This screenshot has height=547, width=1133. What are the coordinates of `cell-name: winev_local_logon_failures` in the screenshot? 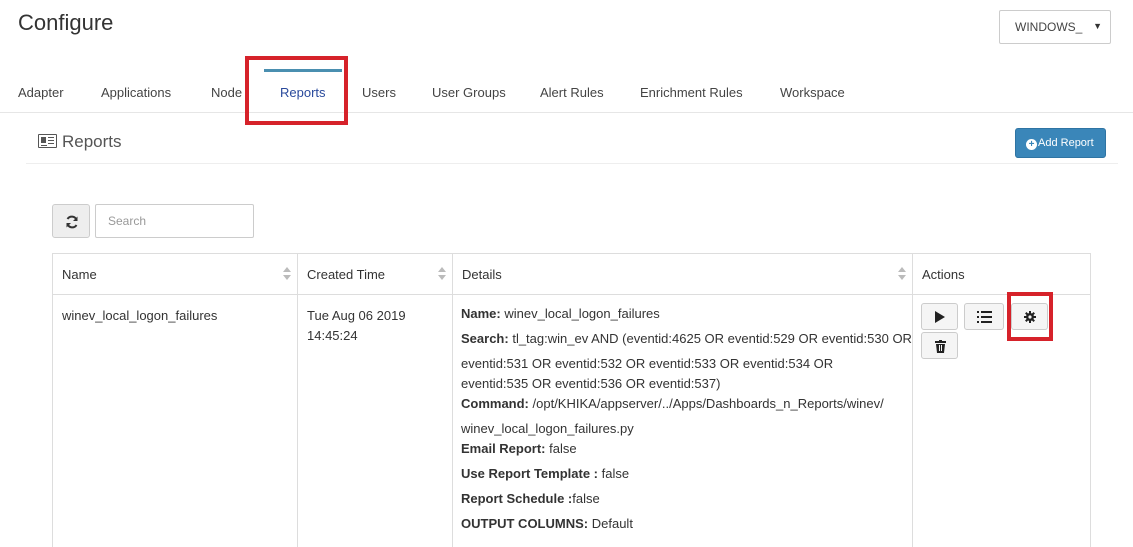 It's located at (175, 421).